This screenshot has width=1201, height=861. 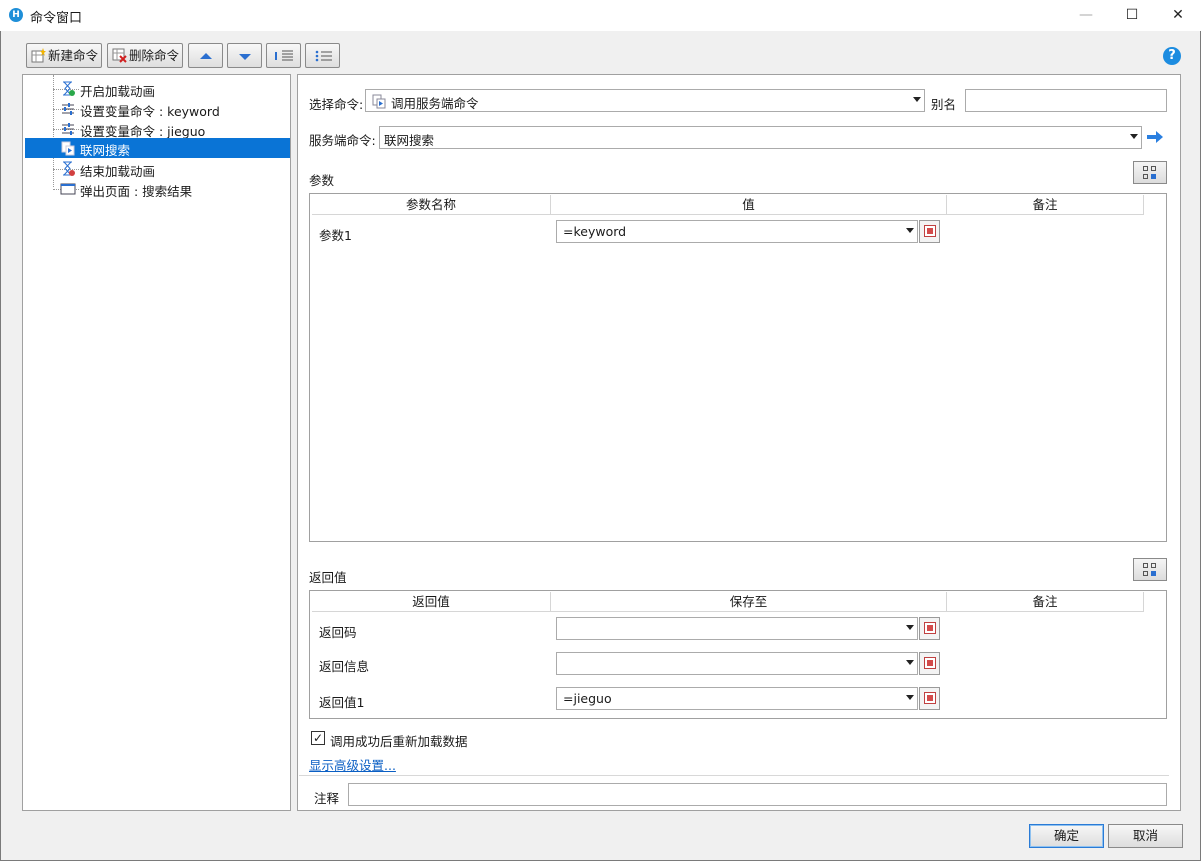 I want to click on server-command-value: 联网搜索, so click(x=409, y=140).